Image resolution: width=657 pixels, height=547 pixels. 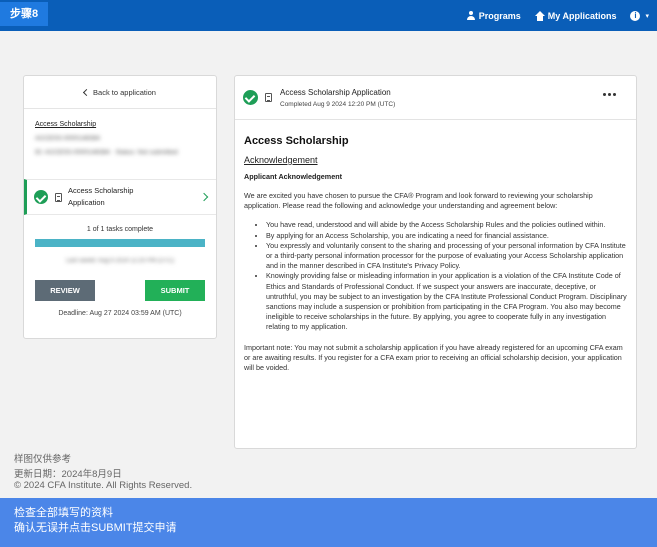 What do you see at coordinates (120, 124) in the screenshot?
I see `application-link: Access Scholarship` at bounding box center [120, 124].